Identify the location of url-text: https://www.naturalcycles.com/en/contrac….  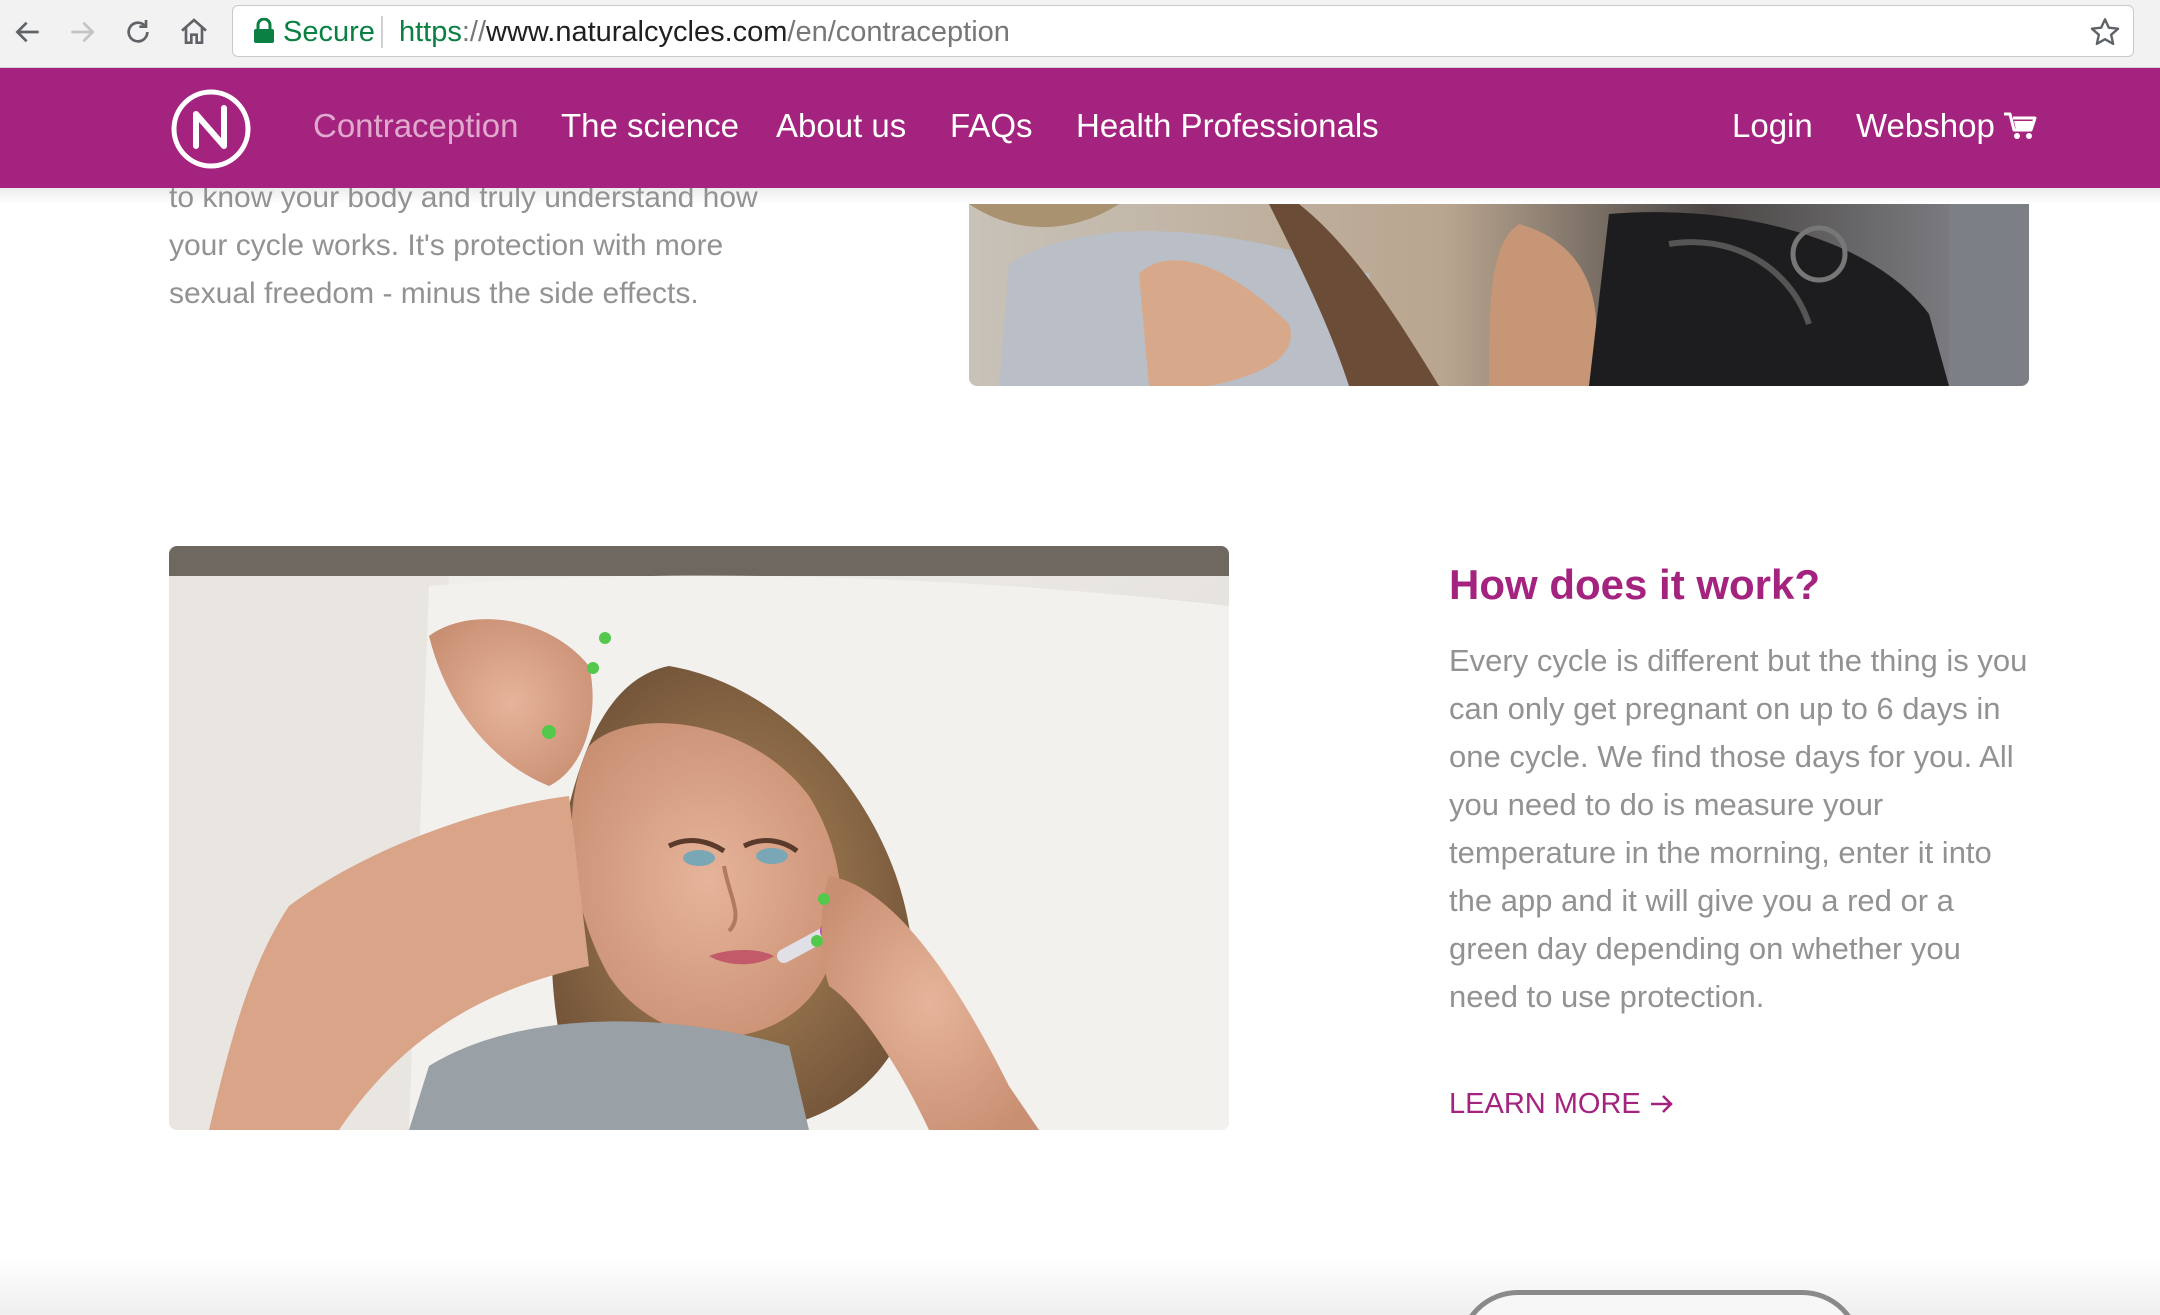
(704, 32).